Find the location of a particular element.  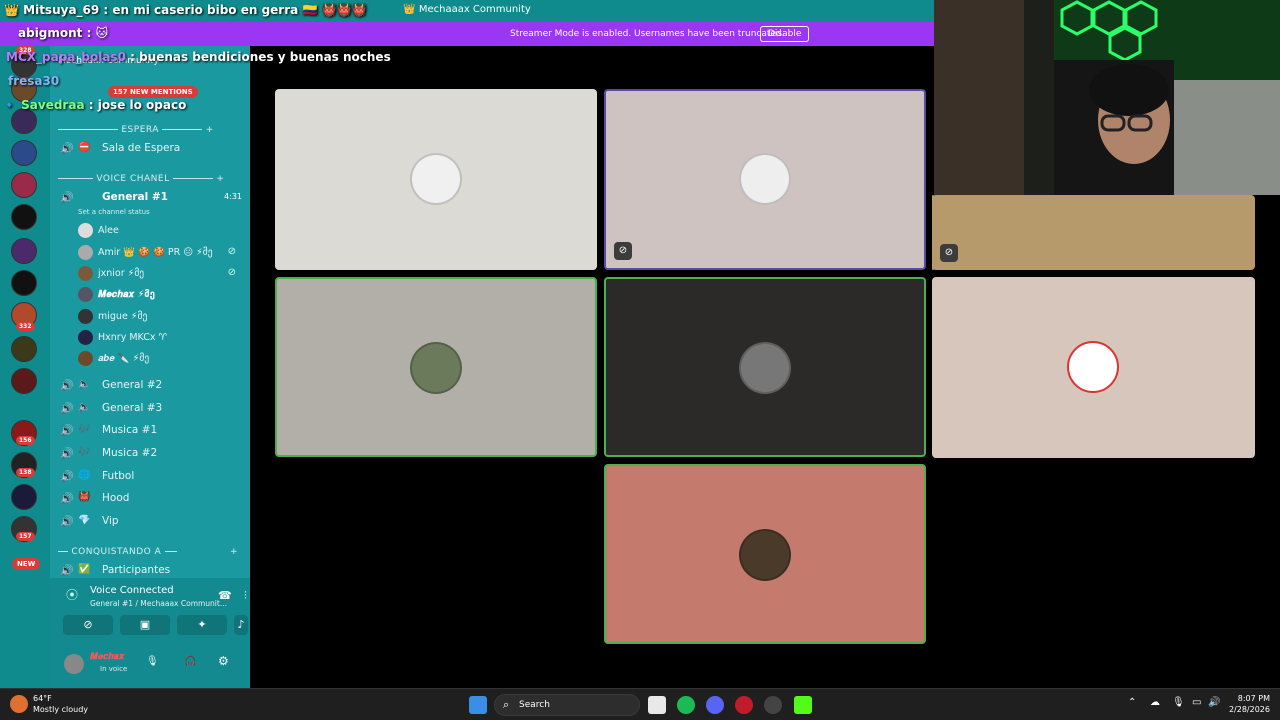

screen-share-button: ▣ is located at coordinates (145, 625).